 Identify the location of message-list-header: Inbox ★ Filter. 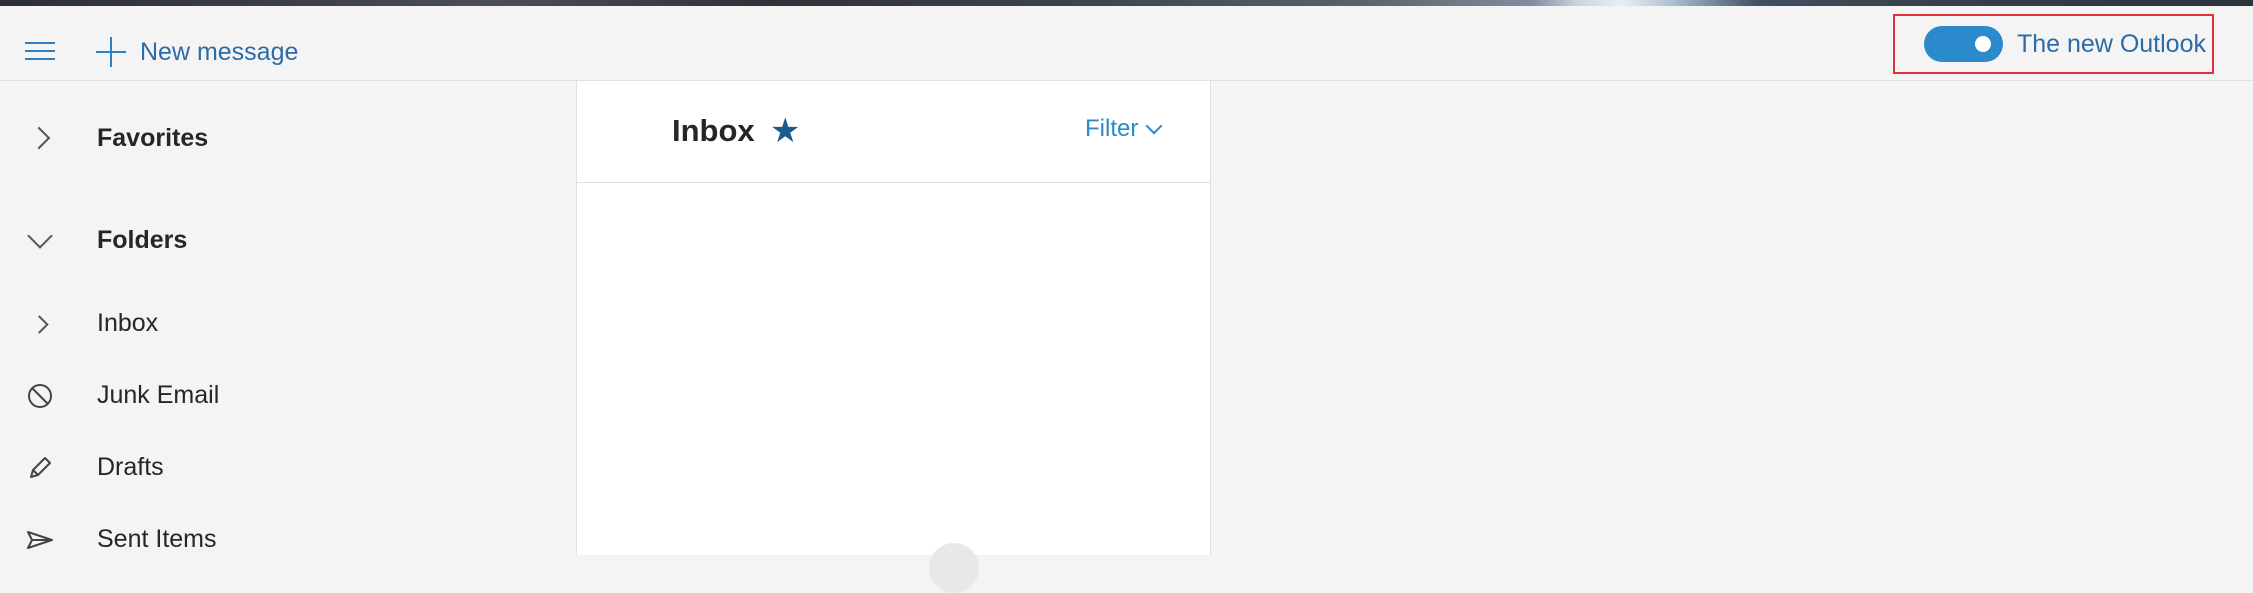
(893, 132).